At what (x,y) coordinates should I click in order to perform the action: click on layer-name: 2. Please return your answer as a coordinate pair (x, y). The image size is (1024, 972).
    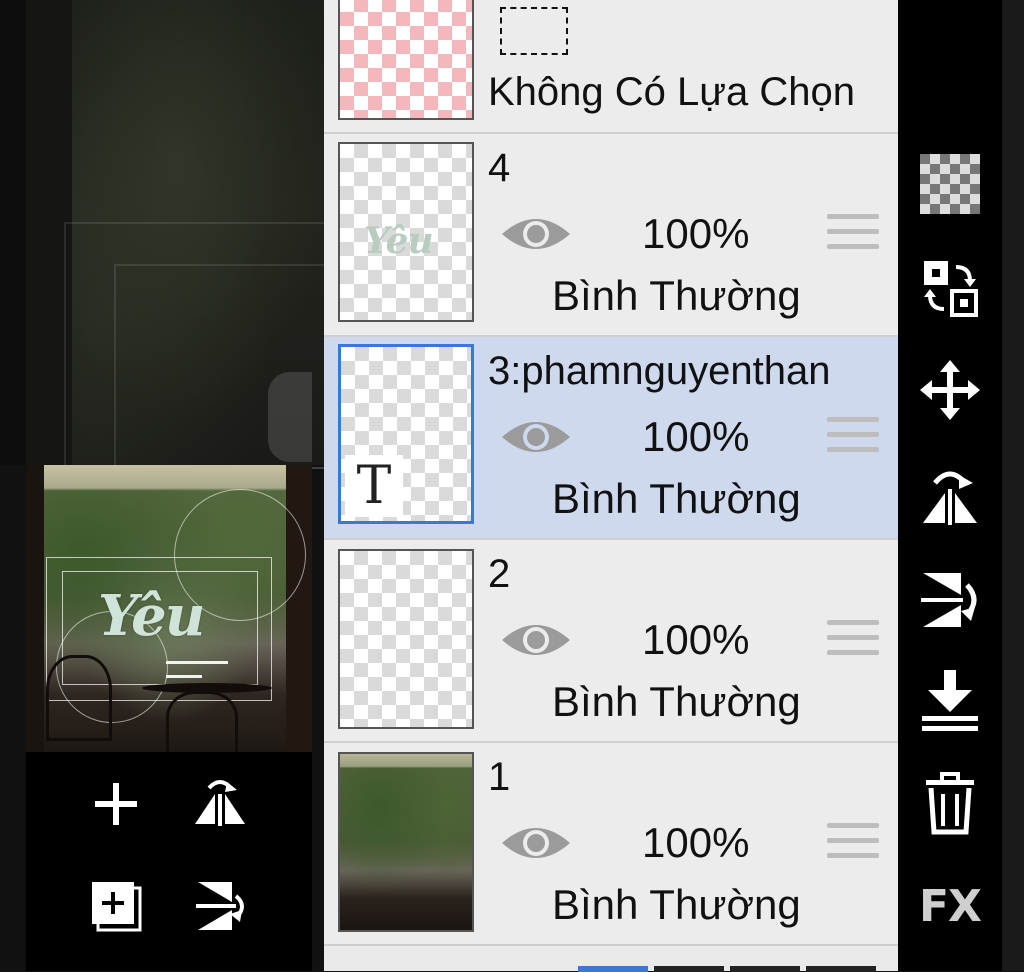
    Looking at the image, I should click on (499, 574).